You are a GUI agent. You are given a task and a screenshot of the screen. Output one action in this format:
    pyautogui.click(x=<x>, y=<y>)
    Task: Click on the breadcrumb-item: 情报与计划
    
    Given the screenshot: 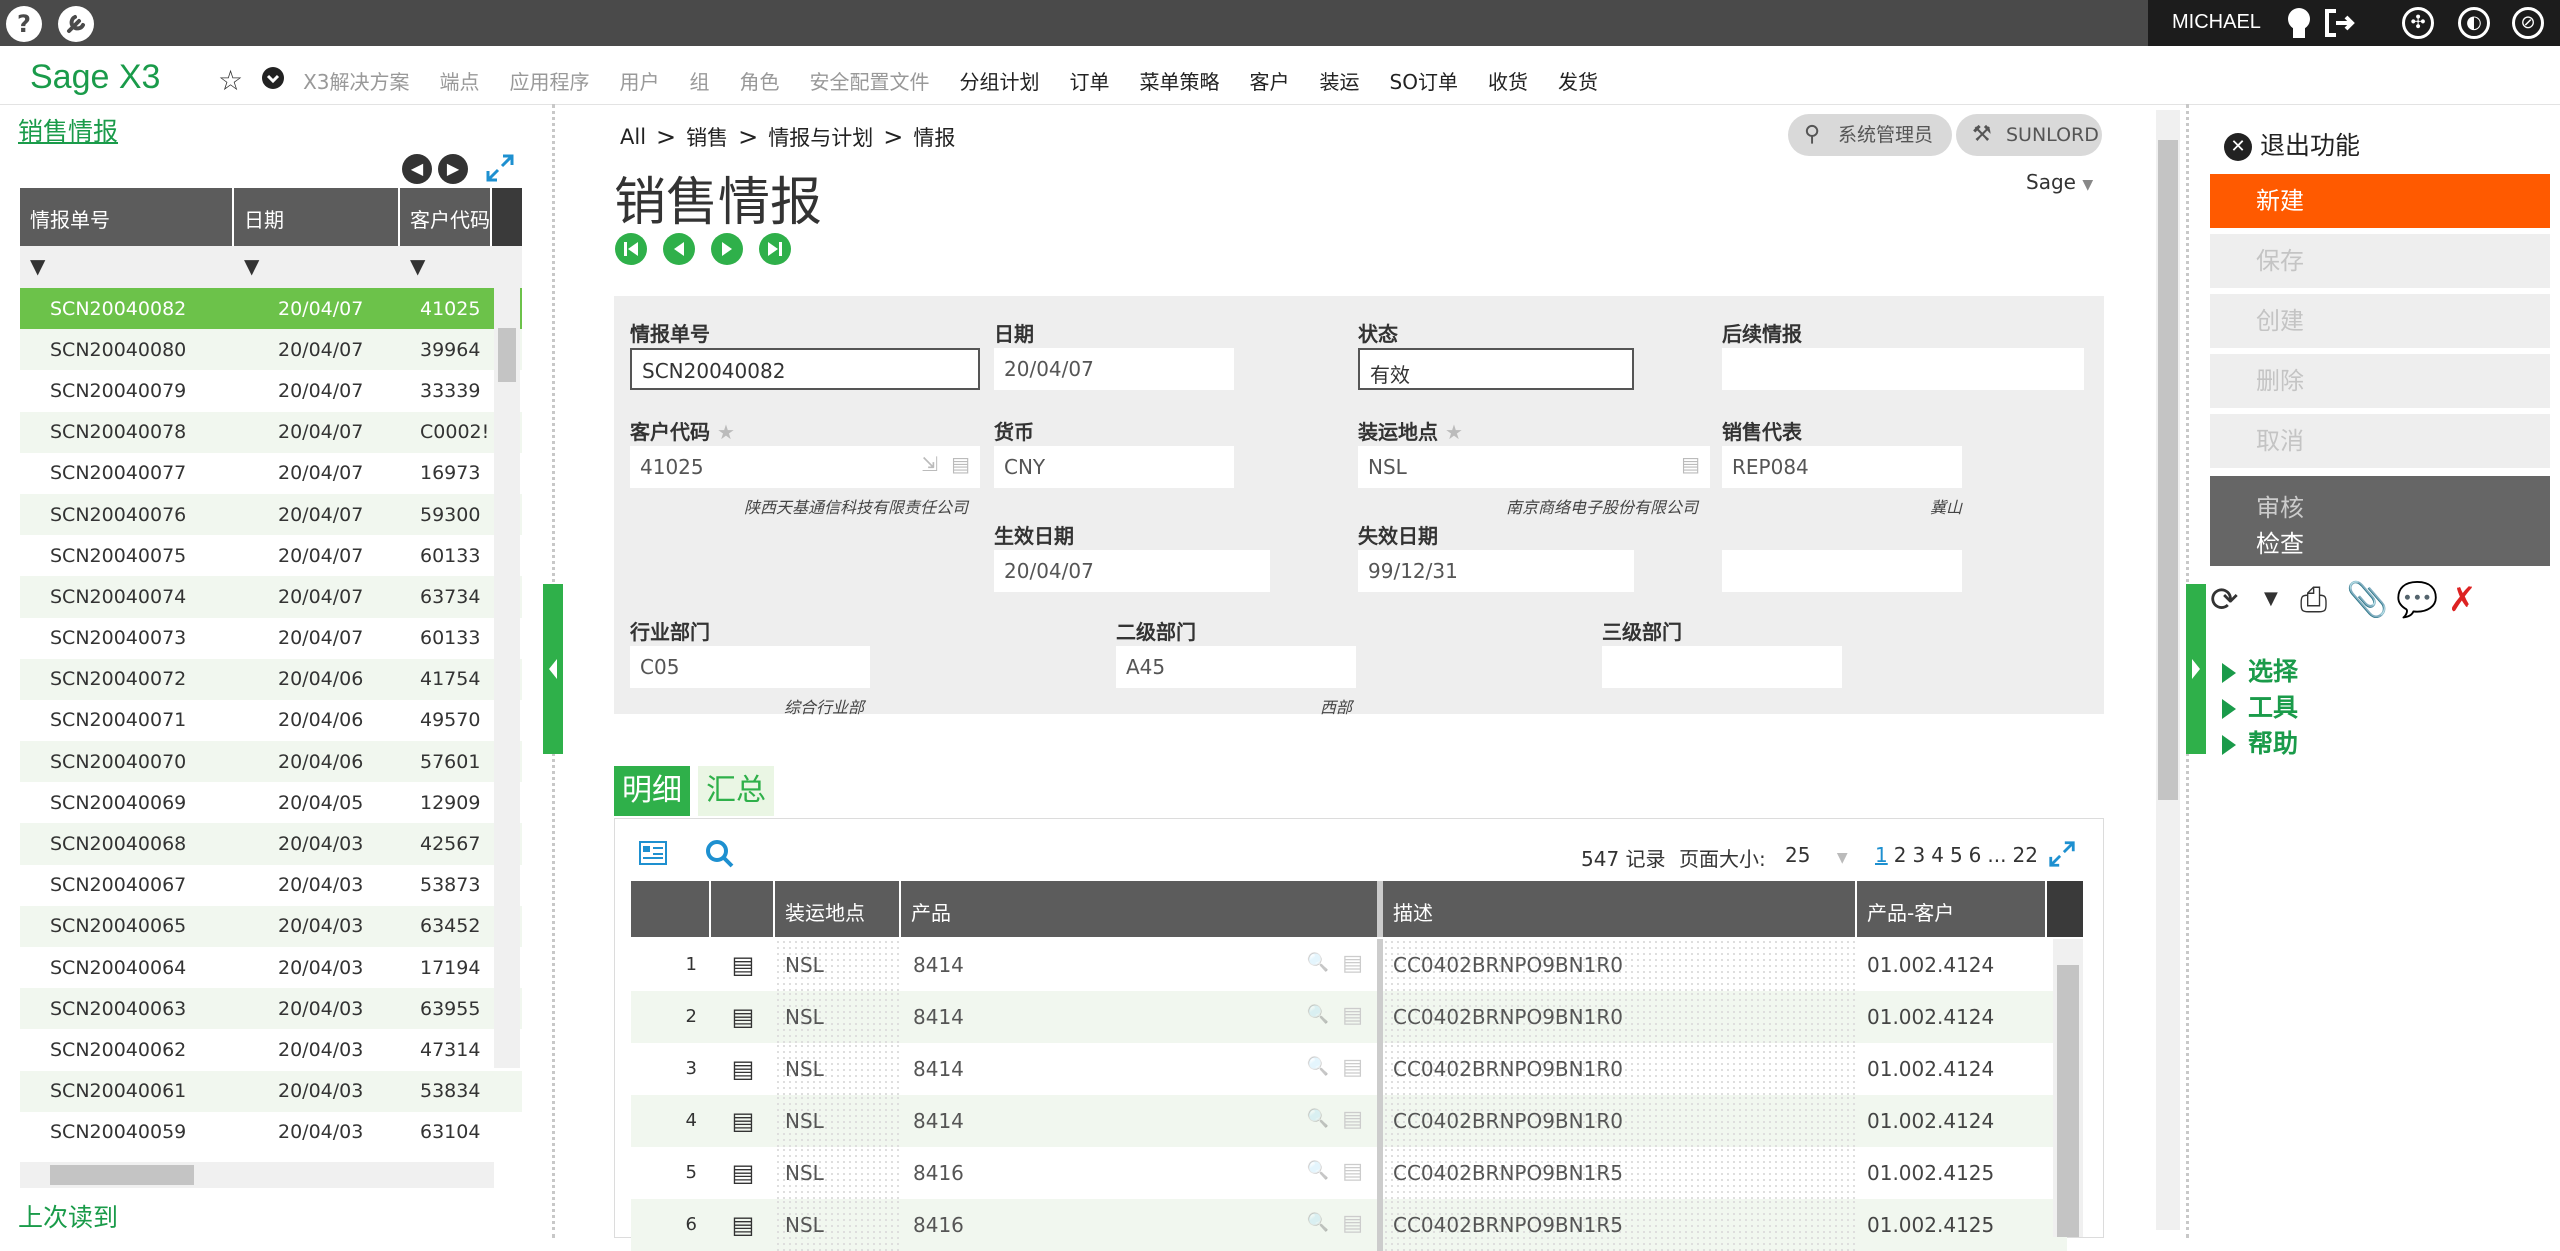 What is the action you would take?
    pyautogui.click(x=820, y=137)
    